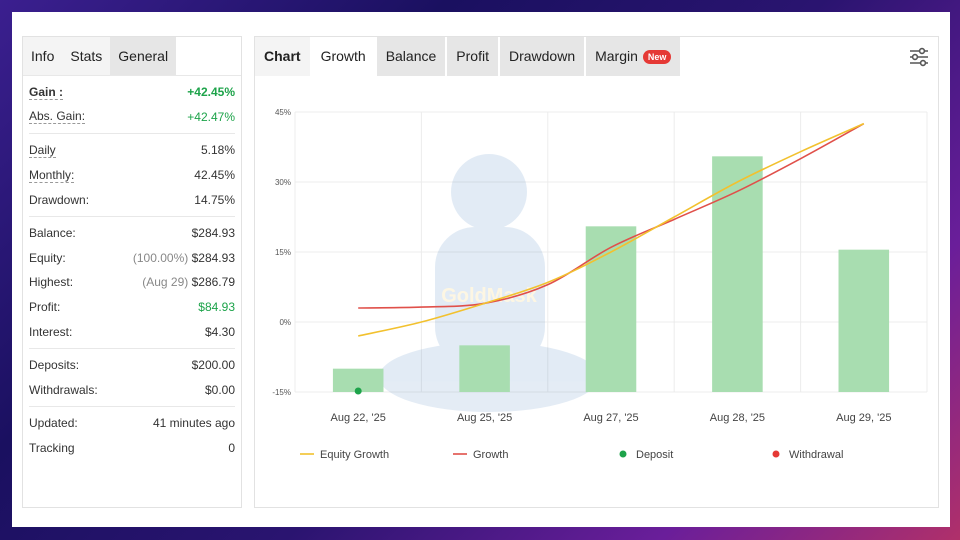  What do you see at coordinates (213, 257) in the screenshot?
I see `equity-value: $284.93` at bounding box center [213, 257].